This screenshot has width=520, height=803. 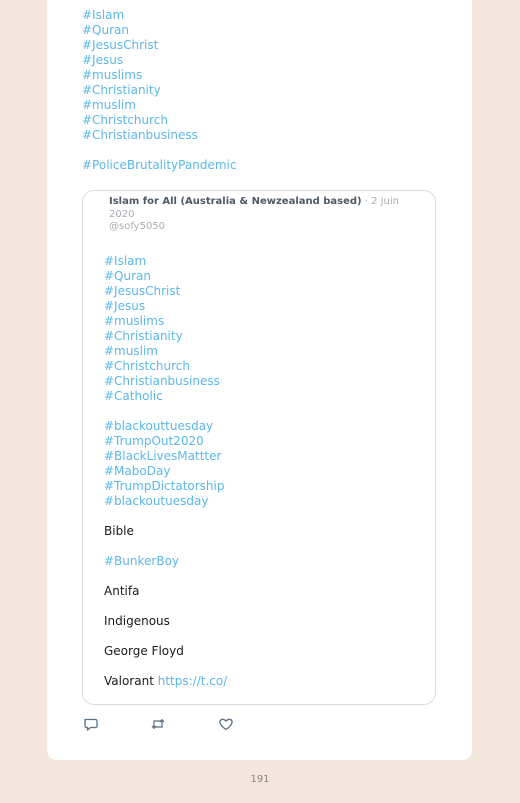 I want to click on hashtag-link: #blackouttuesday, so click(x=165, y=426).